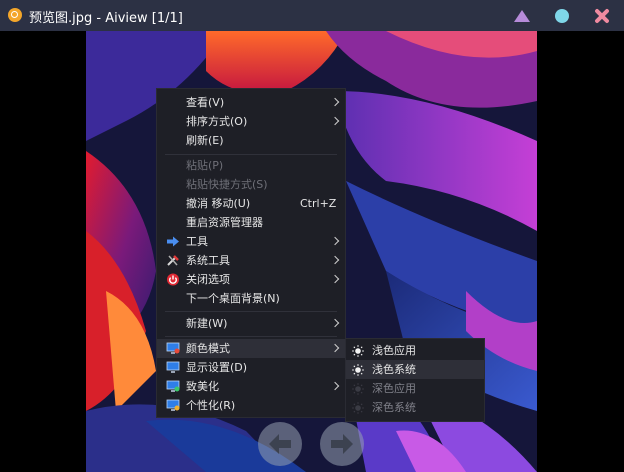 Image resolution: width=624 pixels, height=472 pixels. I want to click on menu-item-new: 新建(W), so click(251, 323).